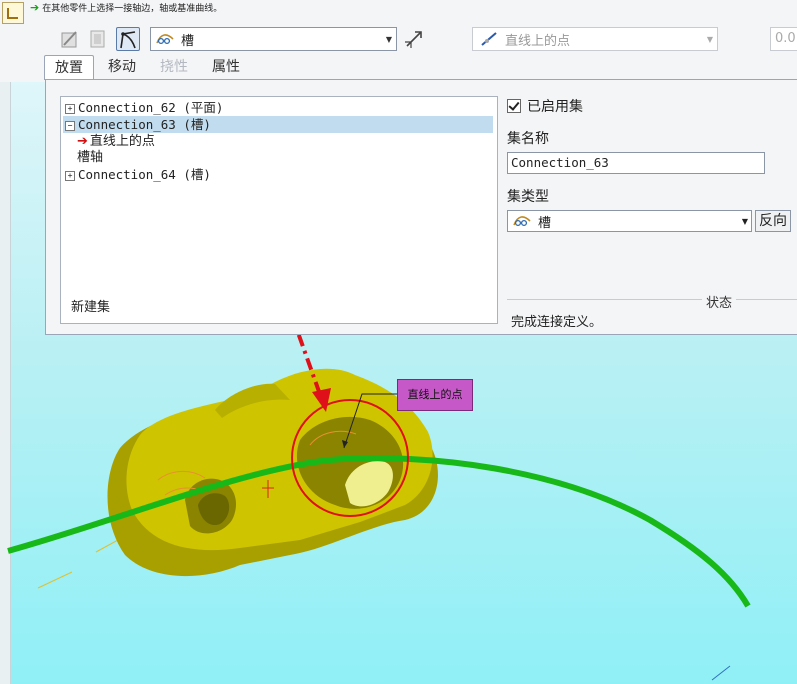  Describe the element at coordinates (555, 107) in the screenshot. I see `enabled-set-label: 已启用集` at that location.